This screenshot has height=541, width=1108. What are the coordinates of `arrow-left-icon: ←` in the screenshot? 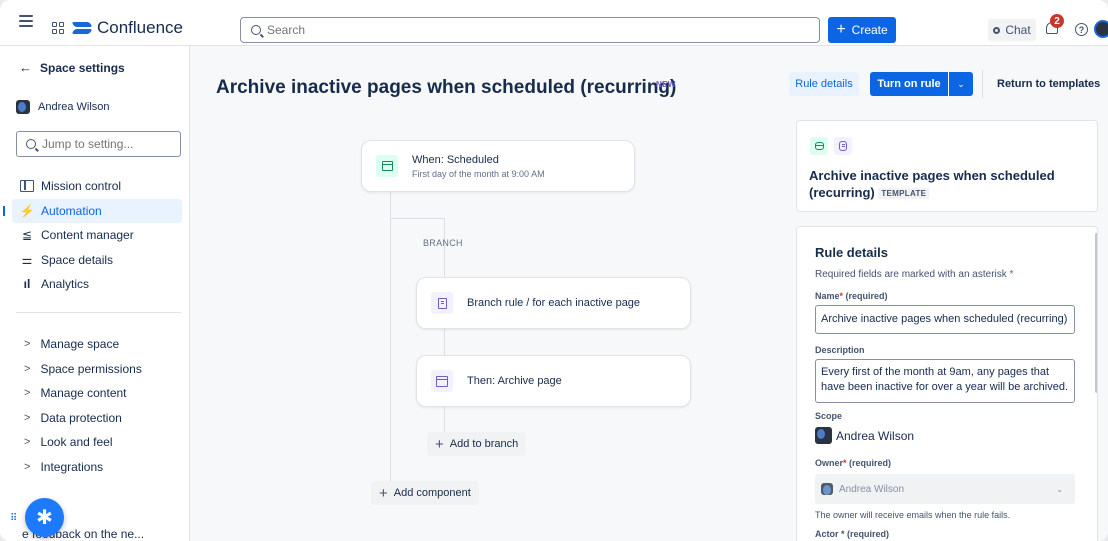 It's located at (25, 67).